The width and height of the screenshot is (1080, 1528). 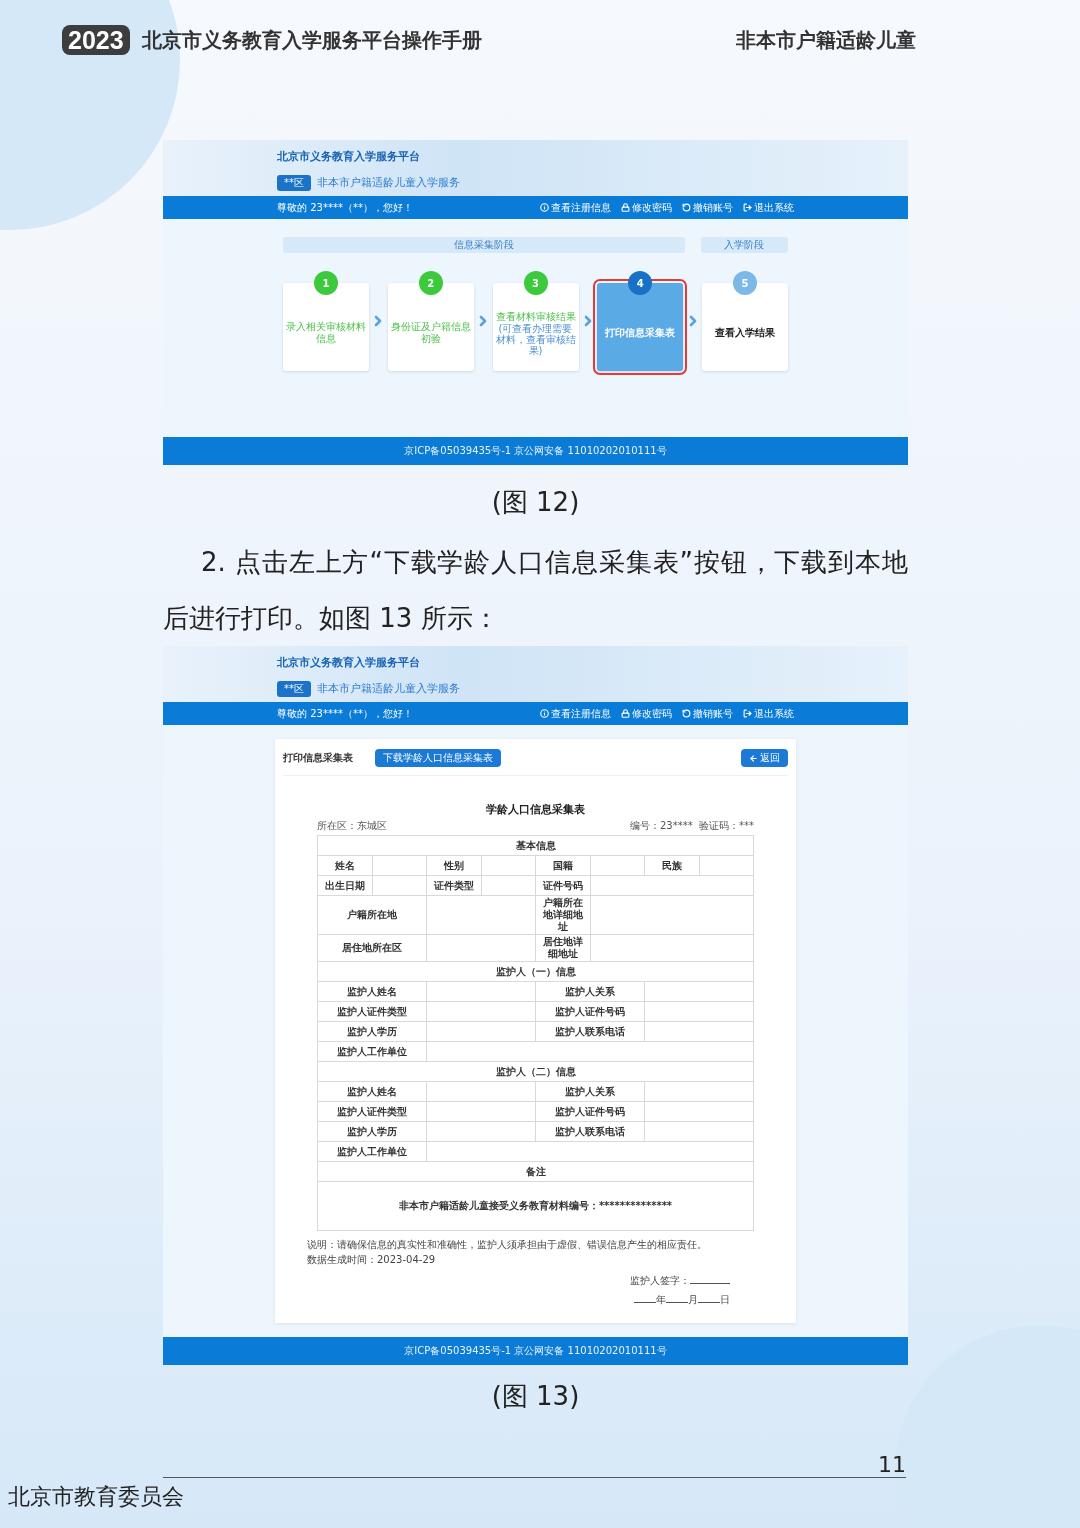 I want to click on table-cell: 基本信息, so click(x=535, y=845).